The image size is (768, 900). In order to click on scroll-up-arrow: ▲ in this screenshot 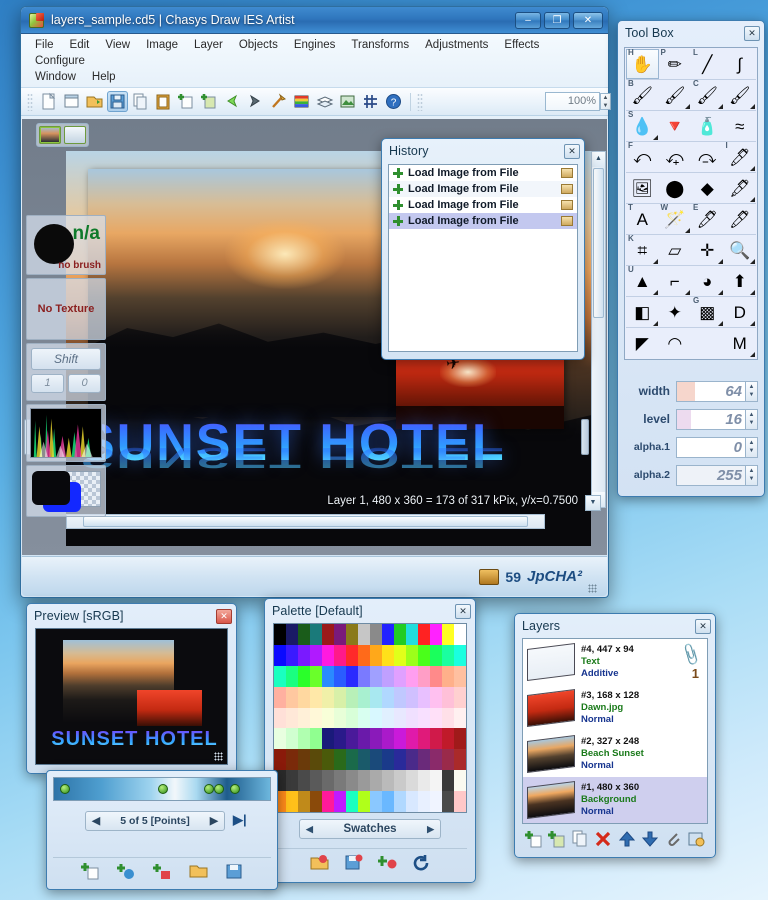, I will do `click(598, 159)`.